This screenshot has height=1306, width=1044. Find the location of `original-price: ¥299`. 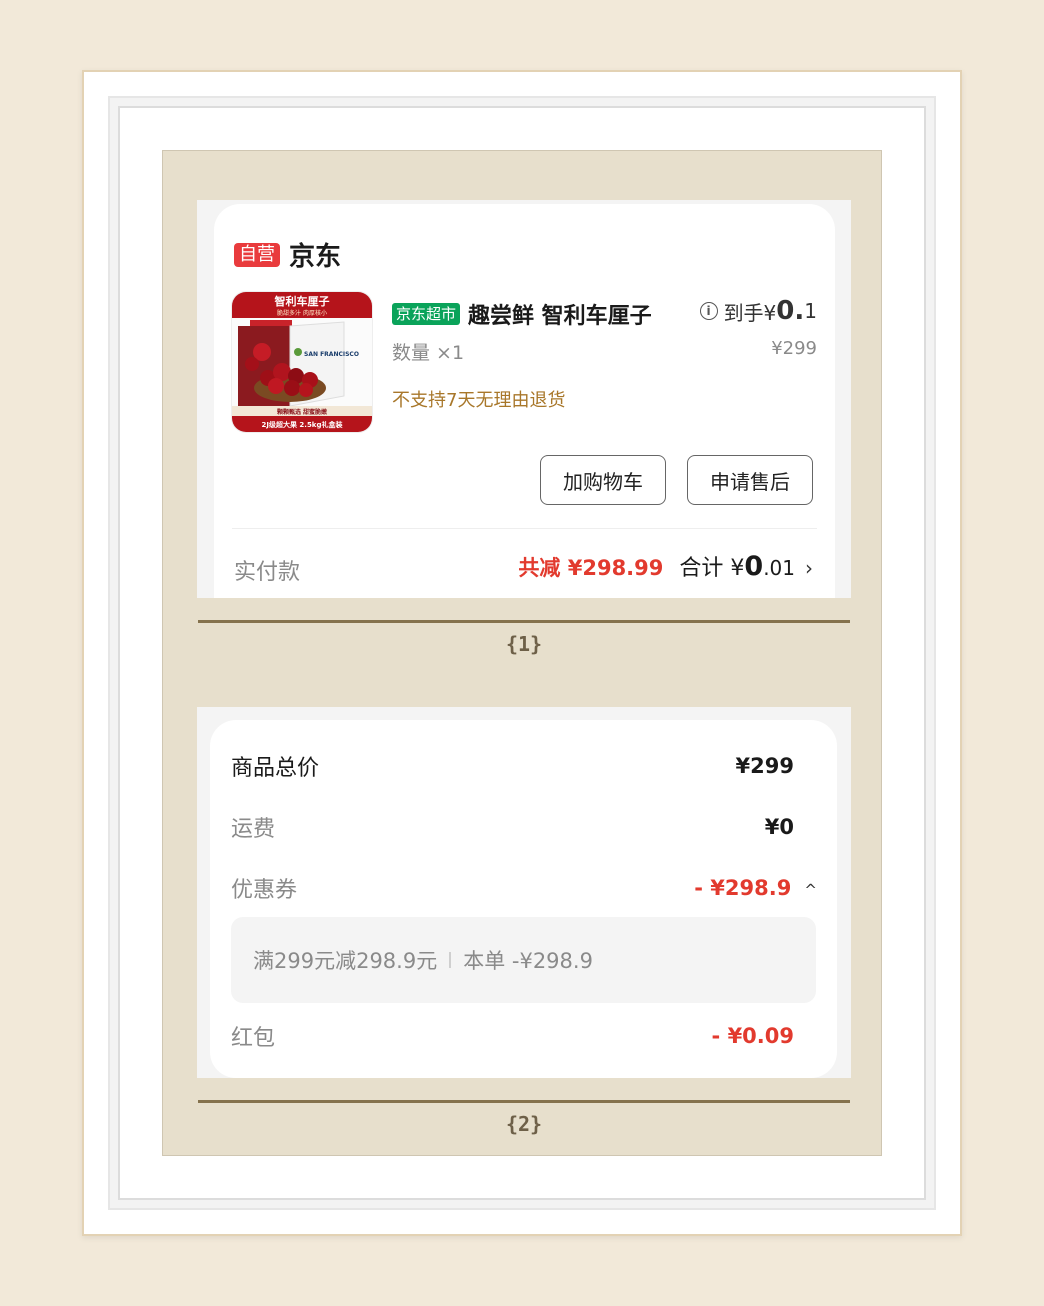

original-price: ¥299 is located at coordinates (794, 348).